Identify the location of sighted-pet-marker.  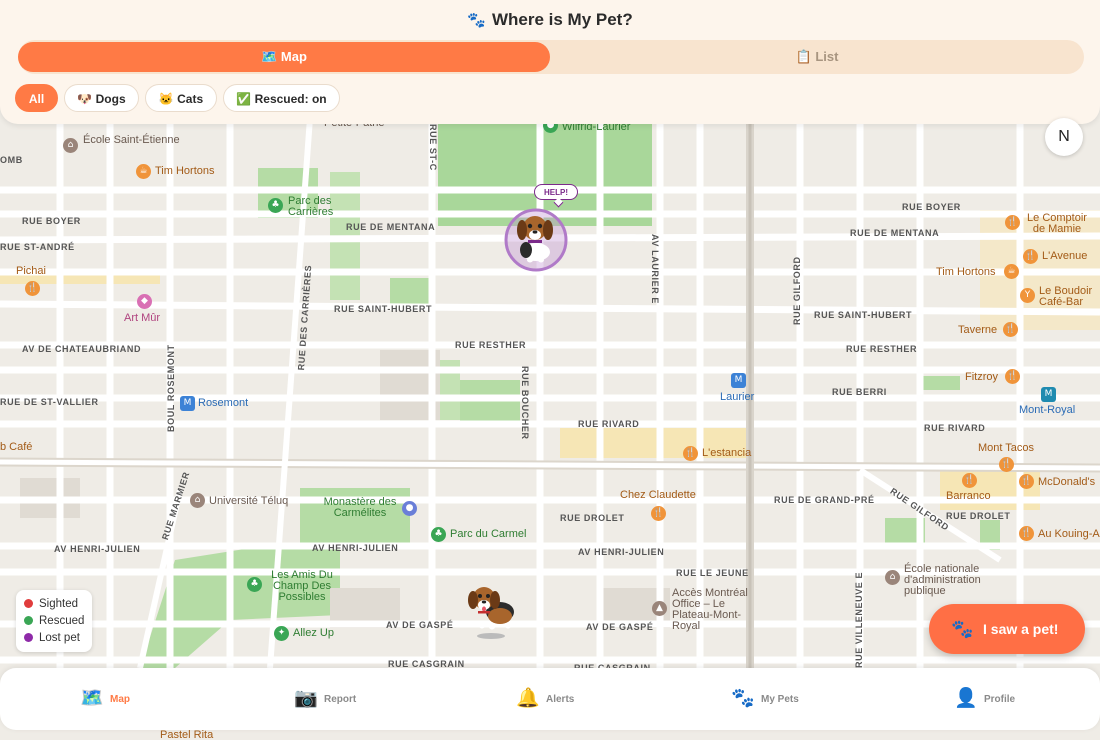
(492, 606).